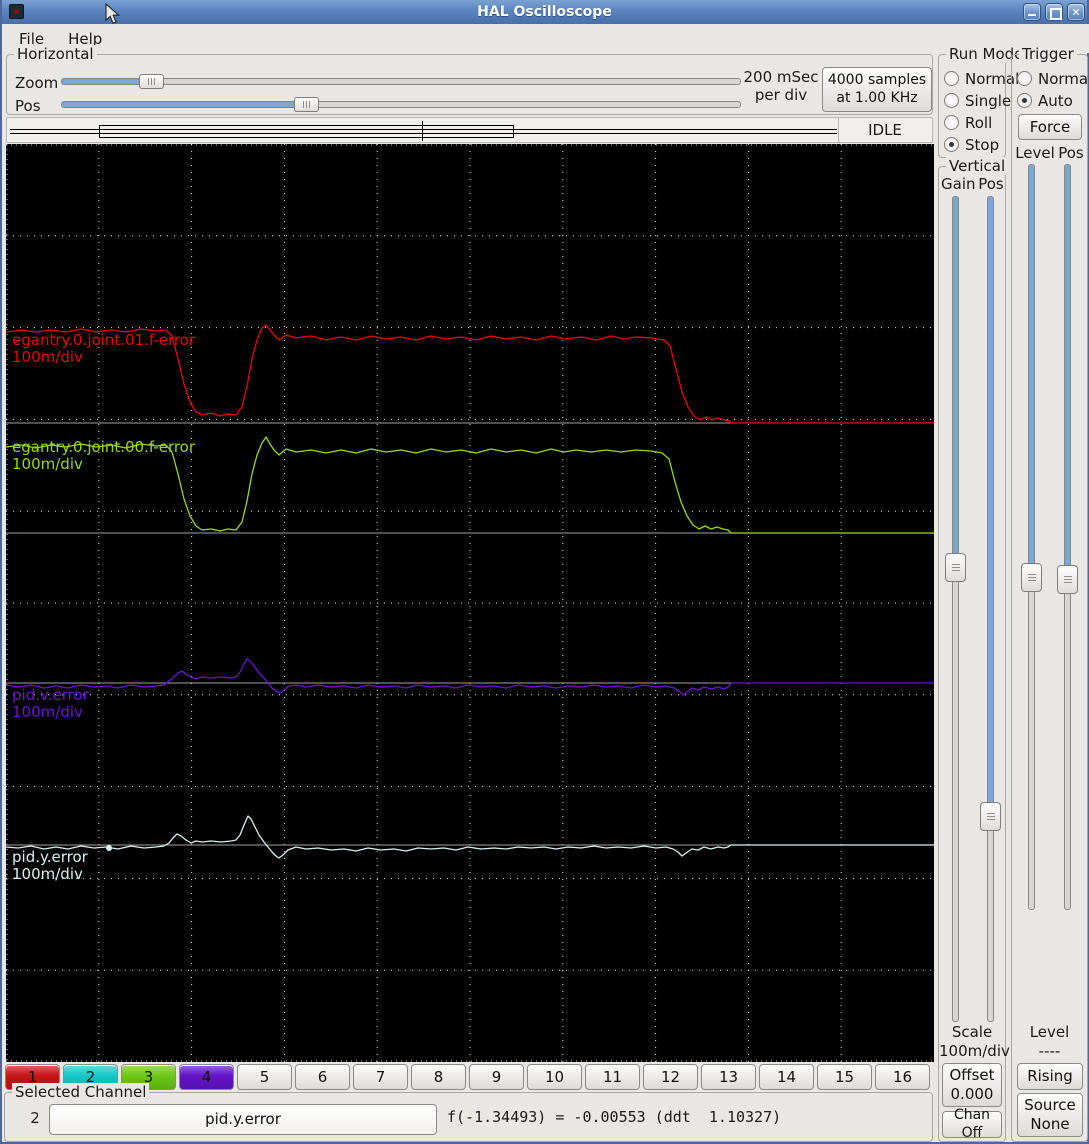 The height and width of the screenshot is (1144, 1089). What do you see at coordinates (1054, 12) in the screenshot?
I see `maximize-button` at bounding box center [1054, 12].